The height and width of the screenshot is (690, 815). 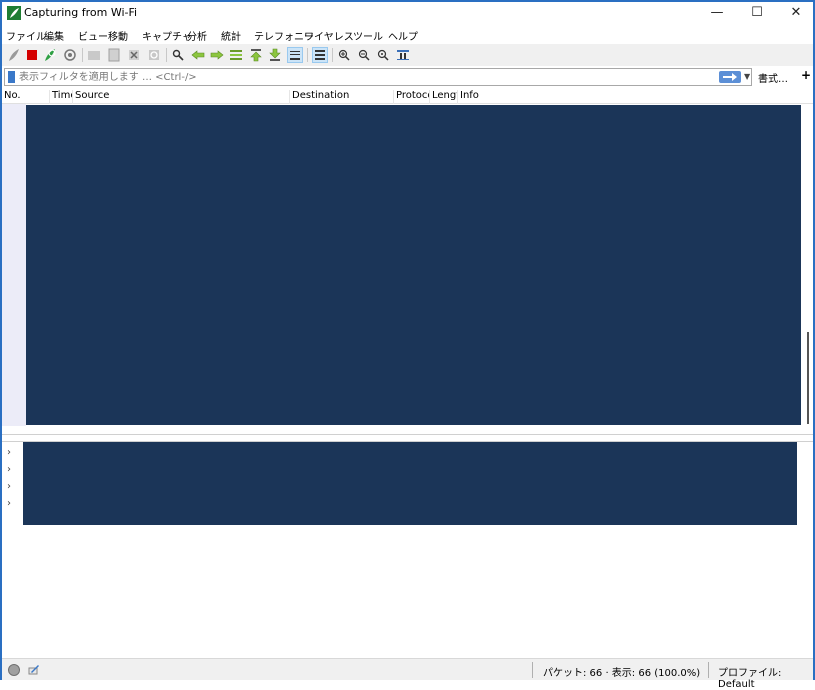 I want to click on add-filter-button: +, so click(x=806, y=75).